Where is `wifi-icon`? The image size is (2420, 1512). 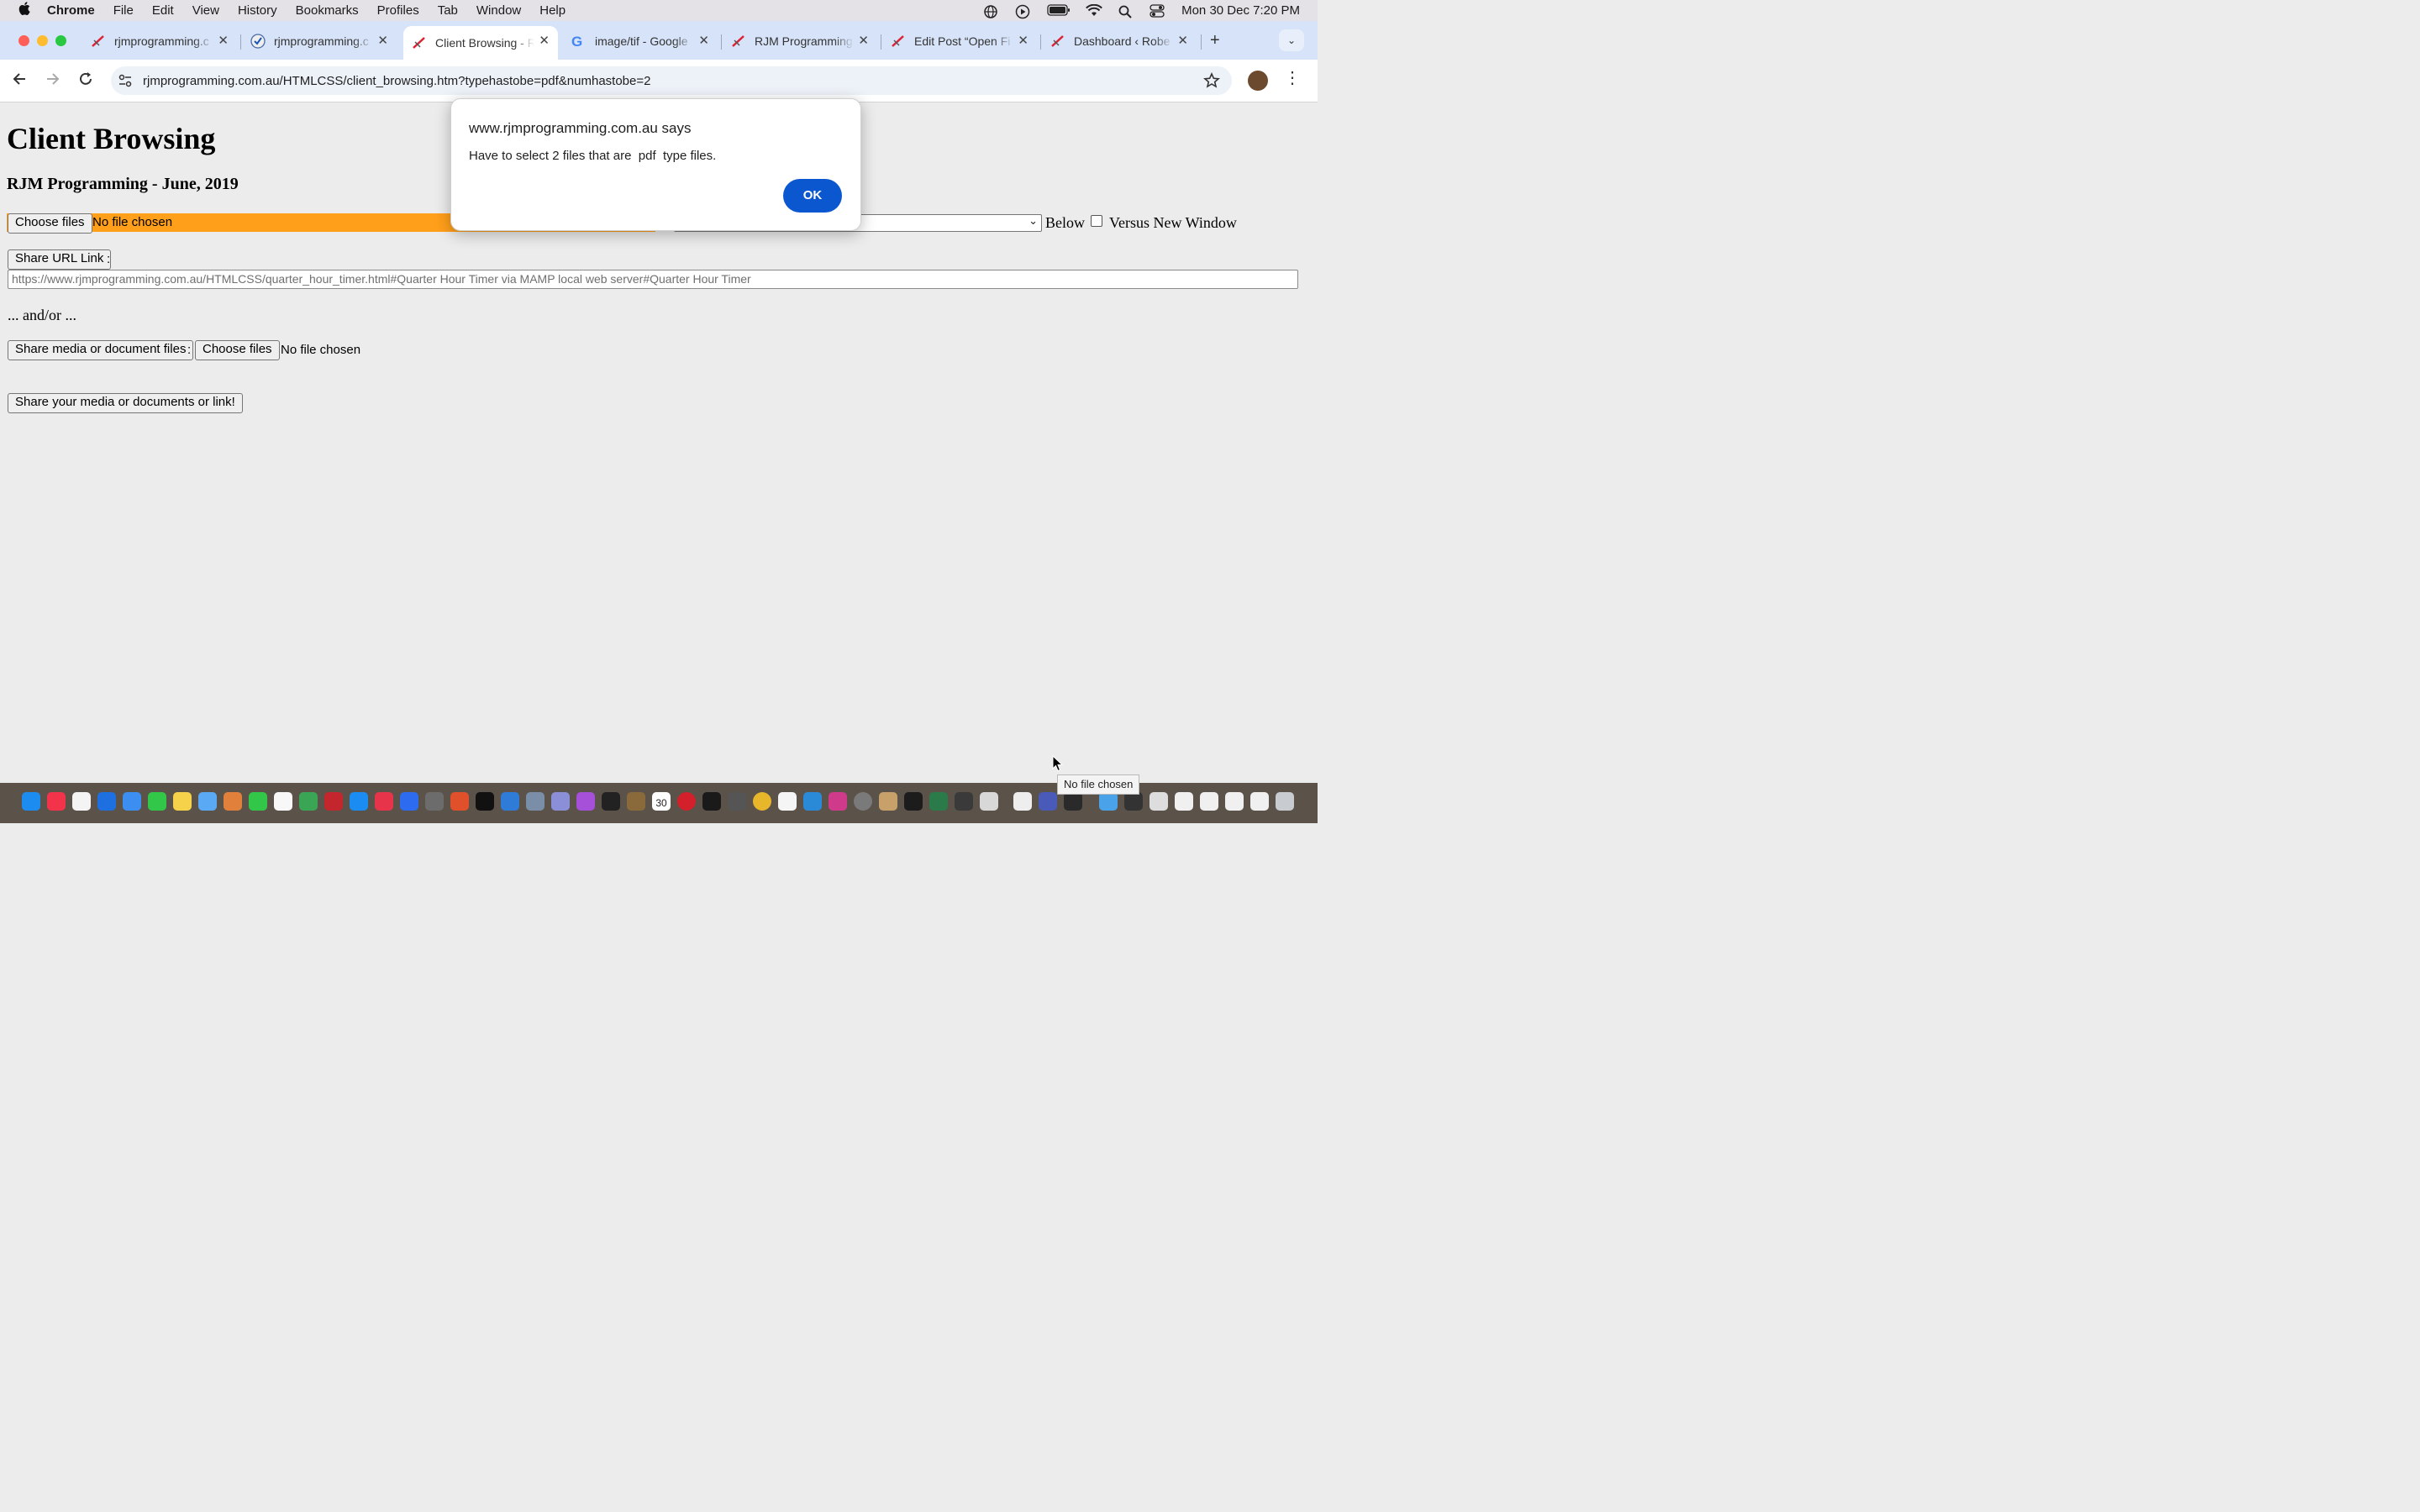 wifi-icon is located at coordinates (1094, 10).